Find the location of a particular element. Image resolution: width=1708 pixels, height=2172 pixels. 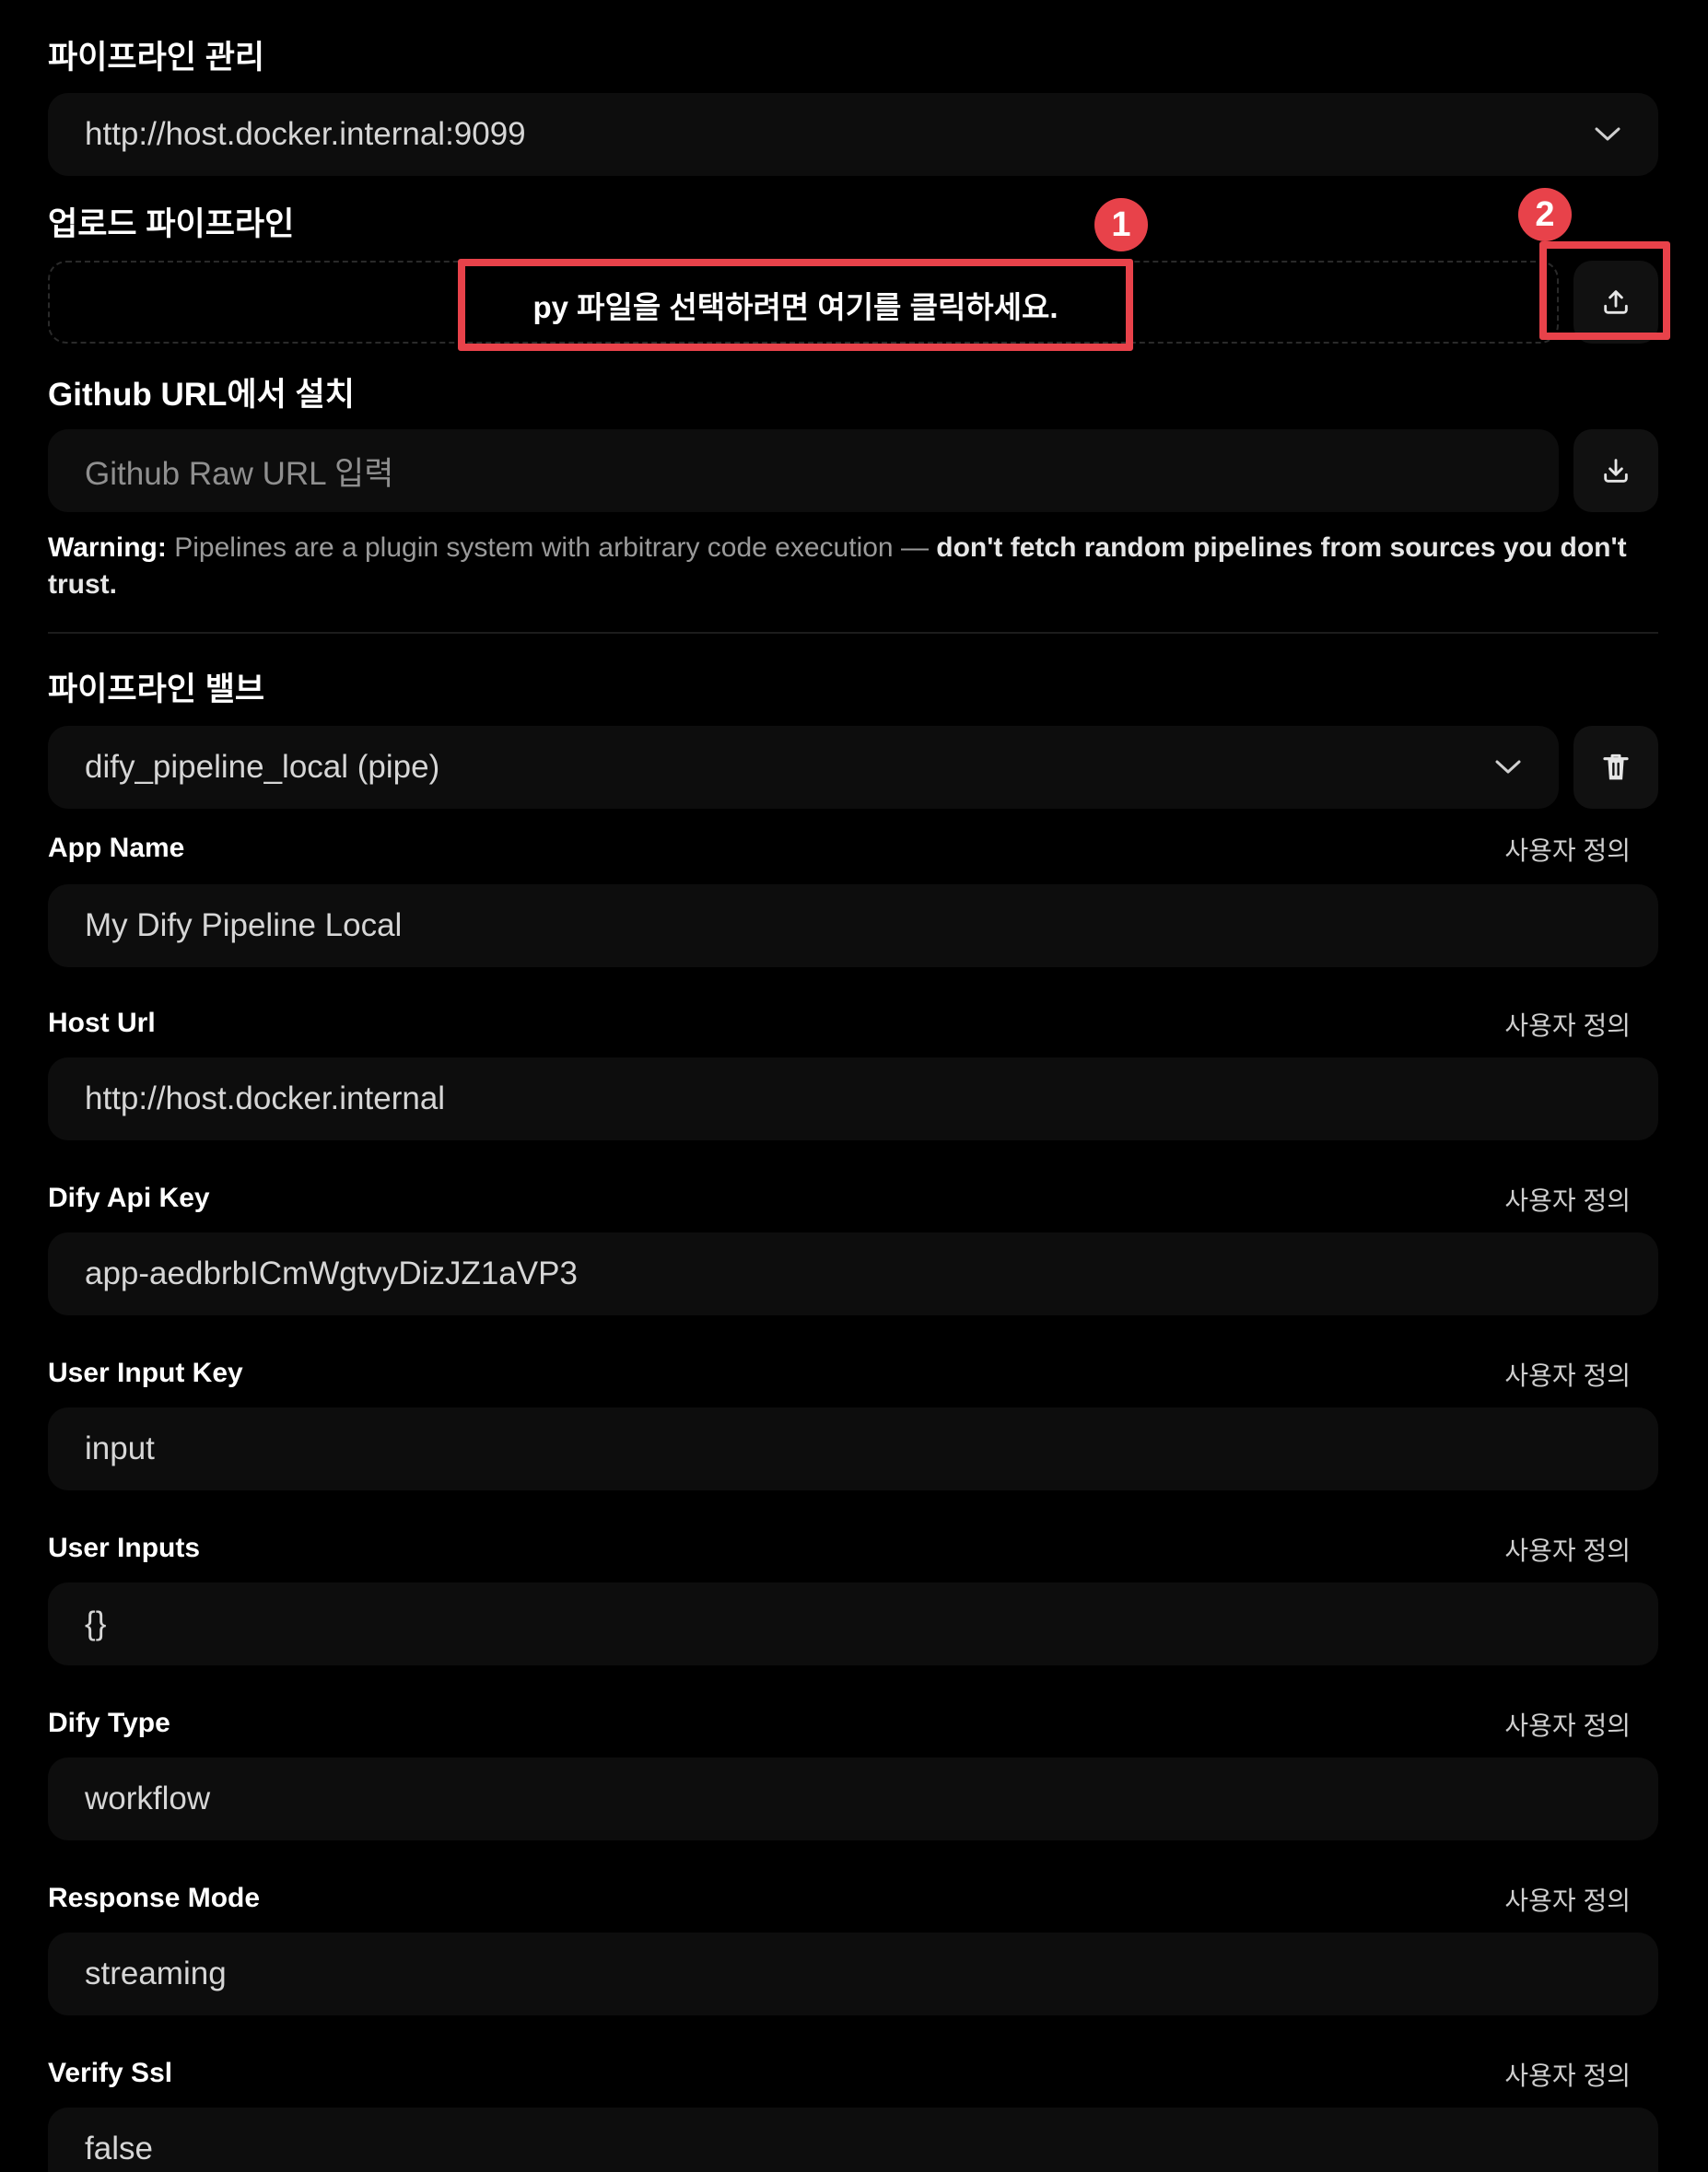

valve-value: false is located at coordinates (119, 2149).